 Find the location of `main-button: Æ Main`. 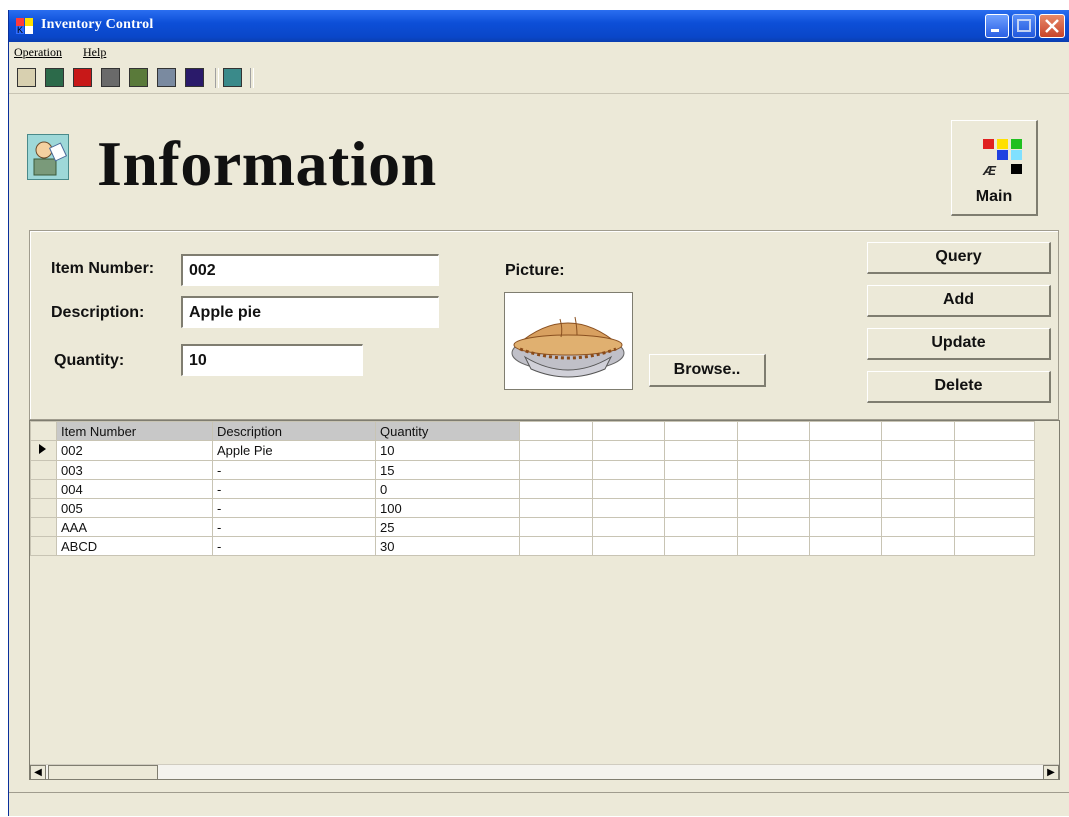

main-button: Æ Main is located at coordinates (994, 168).